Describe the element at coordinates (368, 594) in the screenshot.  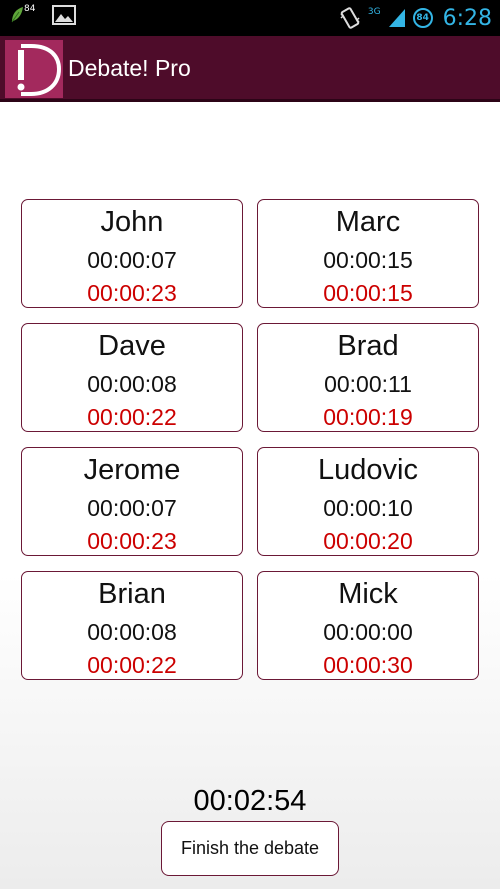
I see `speaker-name: Mick` at that location.